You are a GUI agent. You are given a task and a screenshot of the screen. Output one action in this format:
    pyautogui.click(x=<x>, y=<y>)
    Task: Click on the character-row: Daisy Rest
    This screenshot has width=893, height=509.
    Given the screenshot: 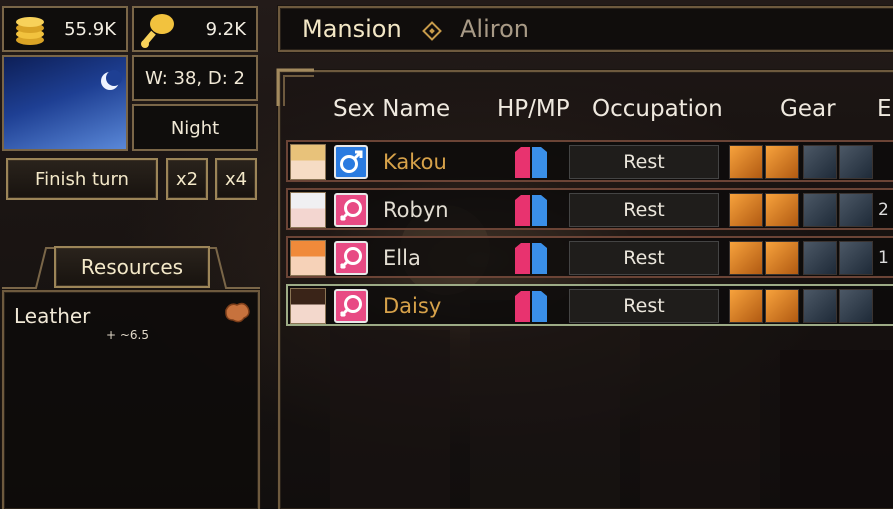 What is the action you would take?
    pyautogui.click(x=589, y=305)
    